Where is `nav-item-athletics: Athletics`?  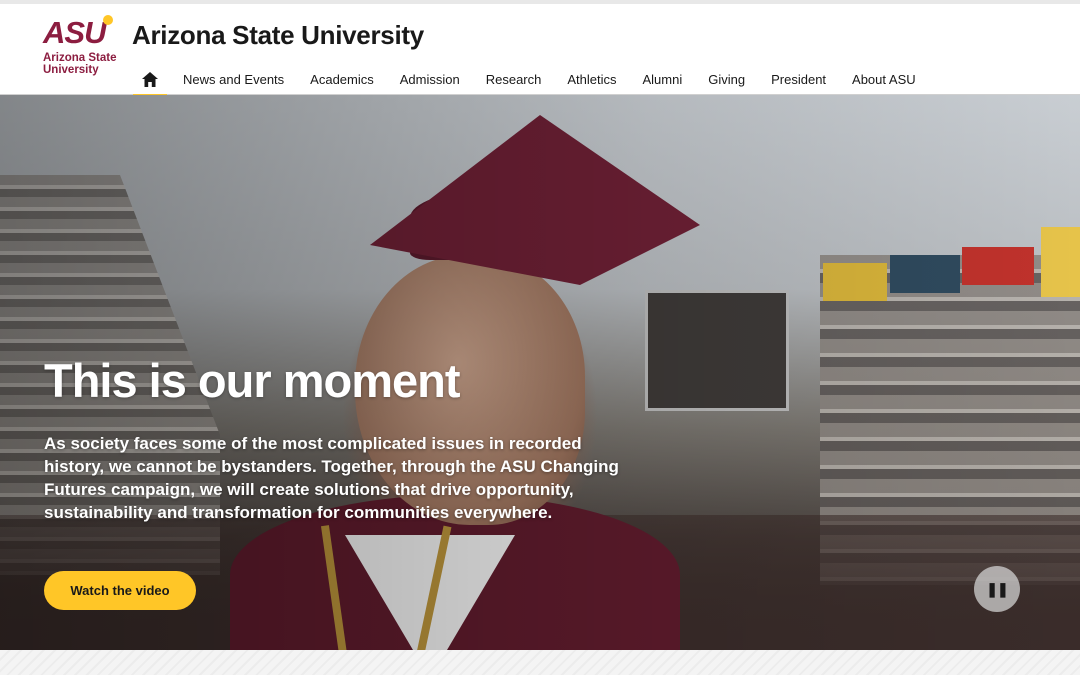
nav-item-athletics: Athletics is located at coordinates (591, 79).